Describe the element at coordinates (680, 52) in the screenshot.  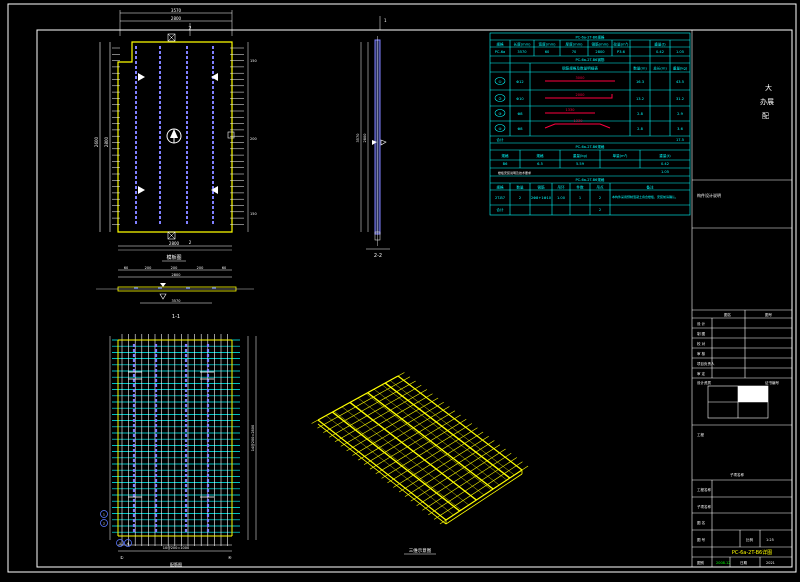
I see `spec-cell-8: 1.05` at that location.